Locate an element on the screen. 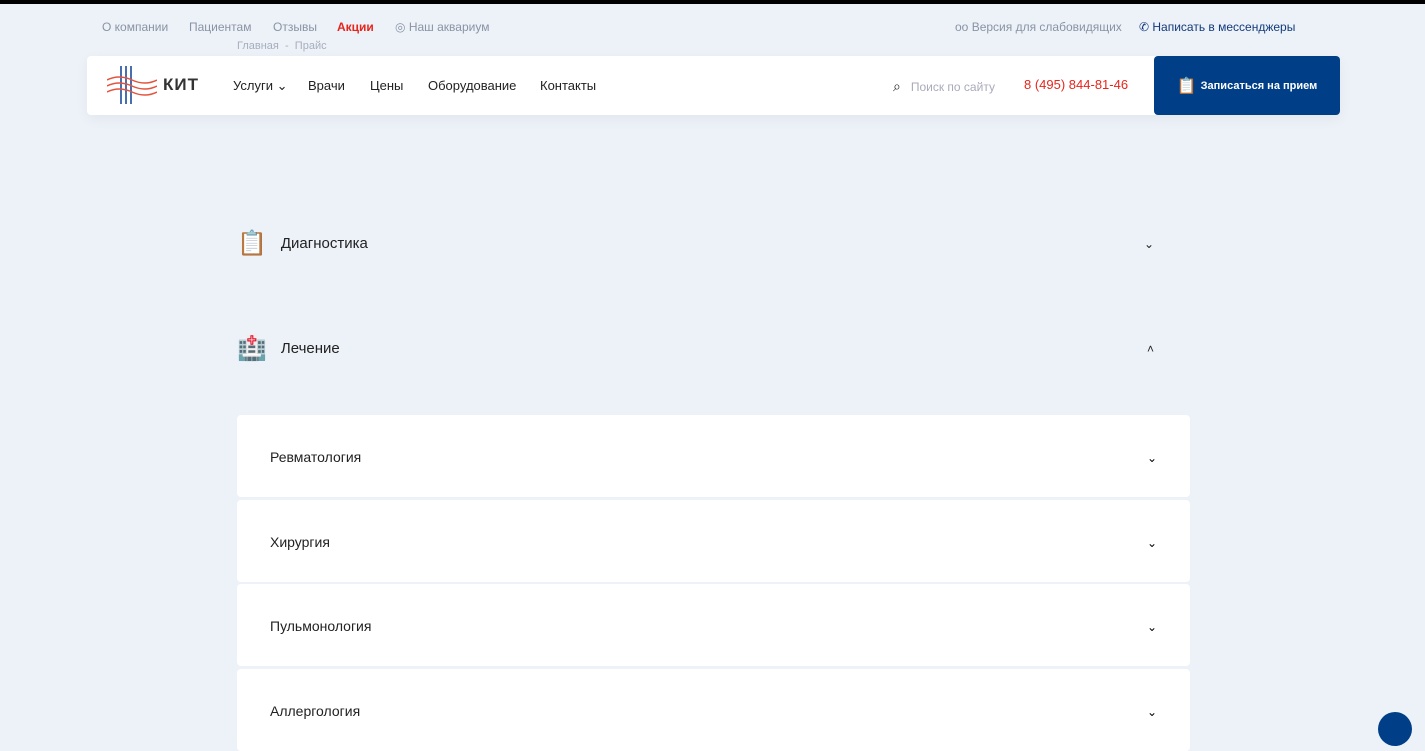 The image size is (1425, 751). list-item: Пульмонология ⌄ is located at coordinates (713, 625).